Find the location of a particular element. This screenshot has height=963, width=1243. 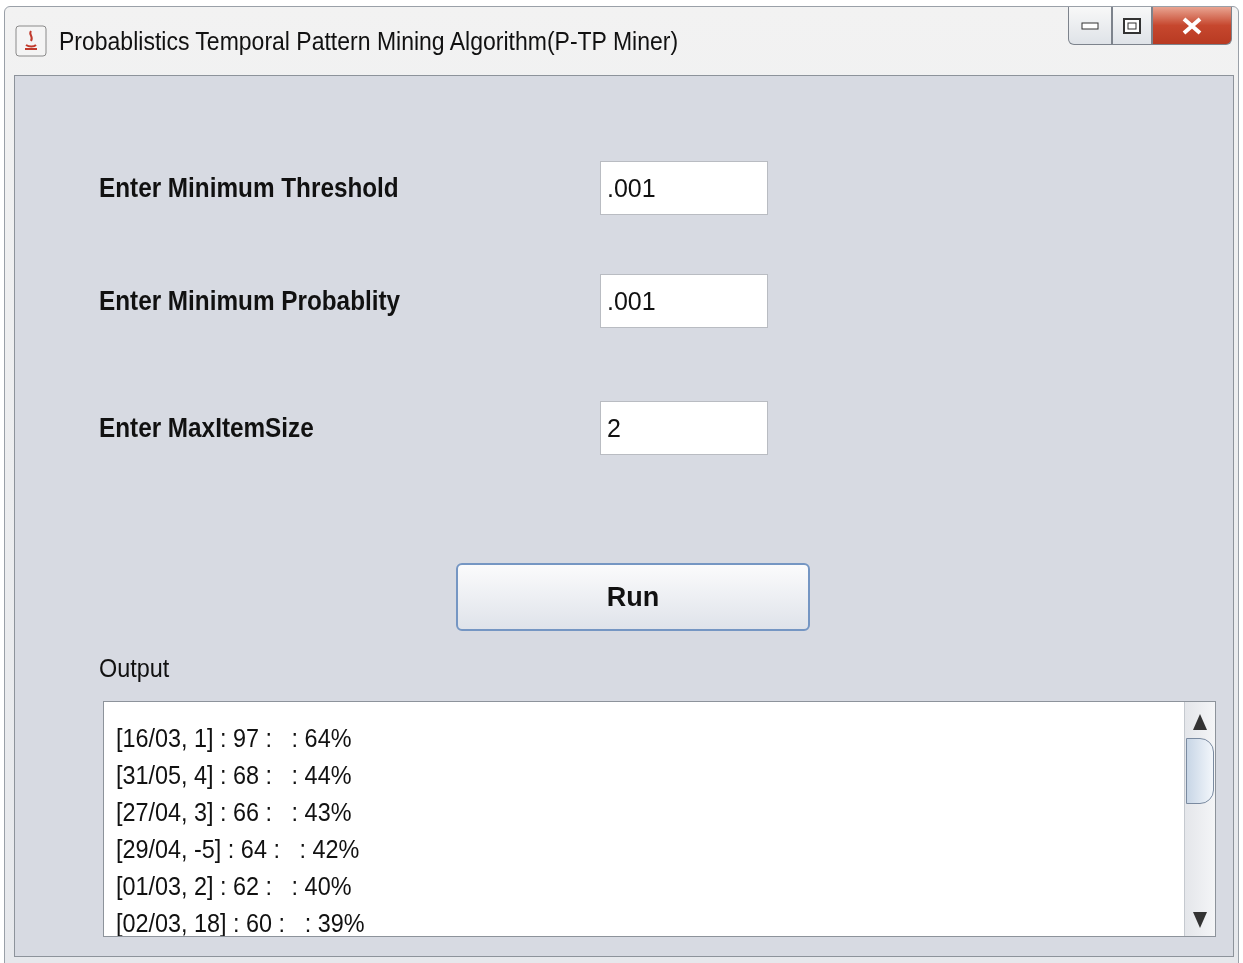

output-line: [01/03, 2] : 62 : : 40% is located at coordinates (234, 886).